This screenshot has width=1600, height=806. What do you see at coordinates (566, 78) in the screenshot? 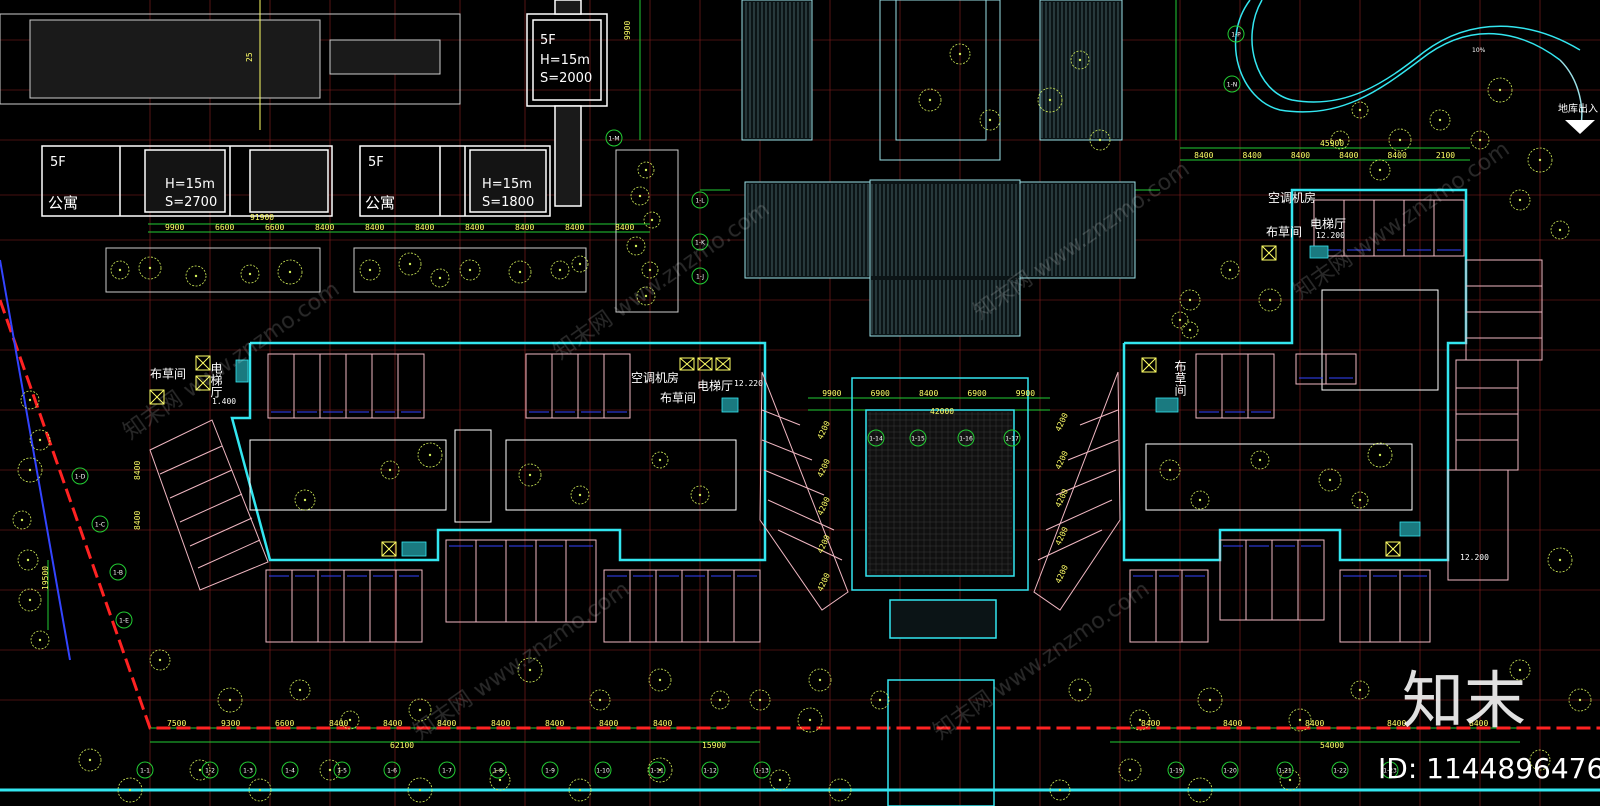
I see `tower-area: S=2000` at bounding box center [566, 78].